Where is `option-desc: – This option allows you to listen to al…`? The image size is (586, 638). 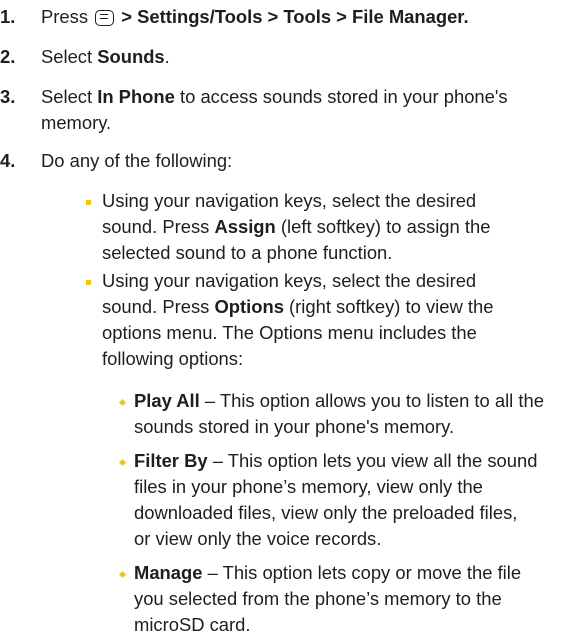 option-desc: – This option allows you to listen to al… is located at coordinates (371, 400).